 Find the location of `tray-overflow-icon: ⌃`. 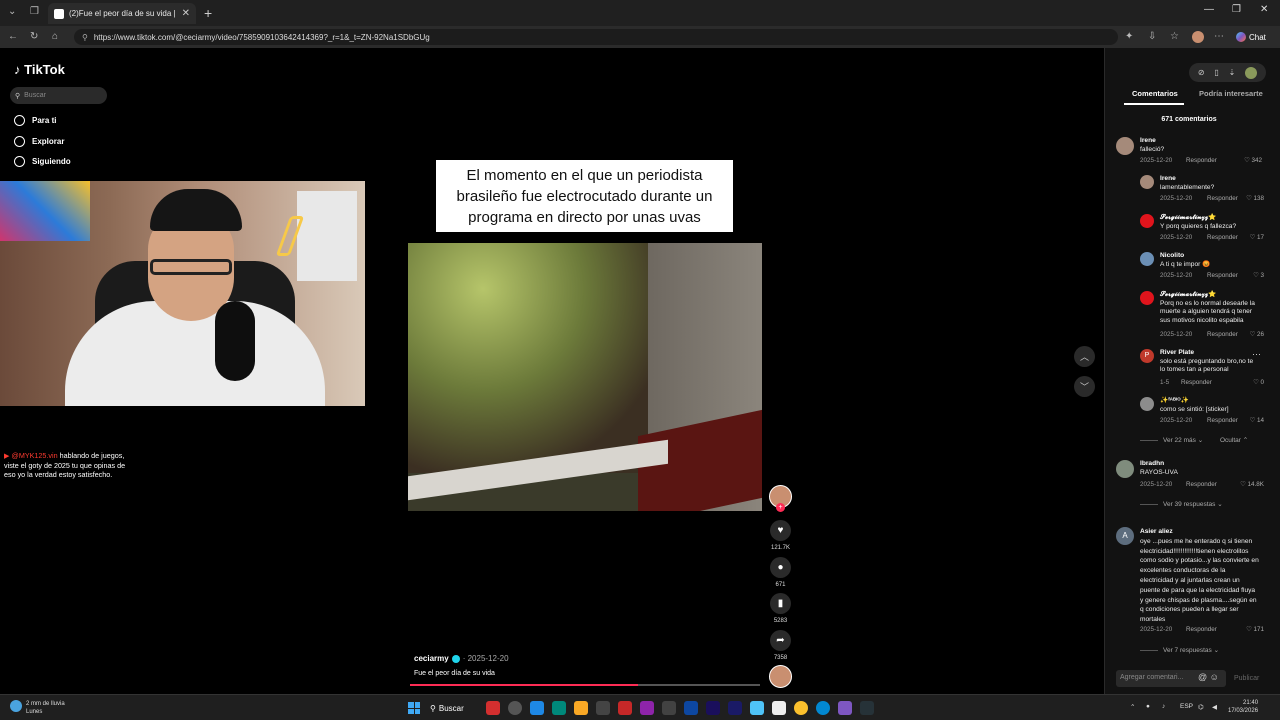

tray-overflow-icon: ⌃ is located at coordinates (1132, 707).